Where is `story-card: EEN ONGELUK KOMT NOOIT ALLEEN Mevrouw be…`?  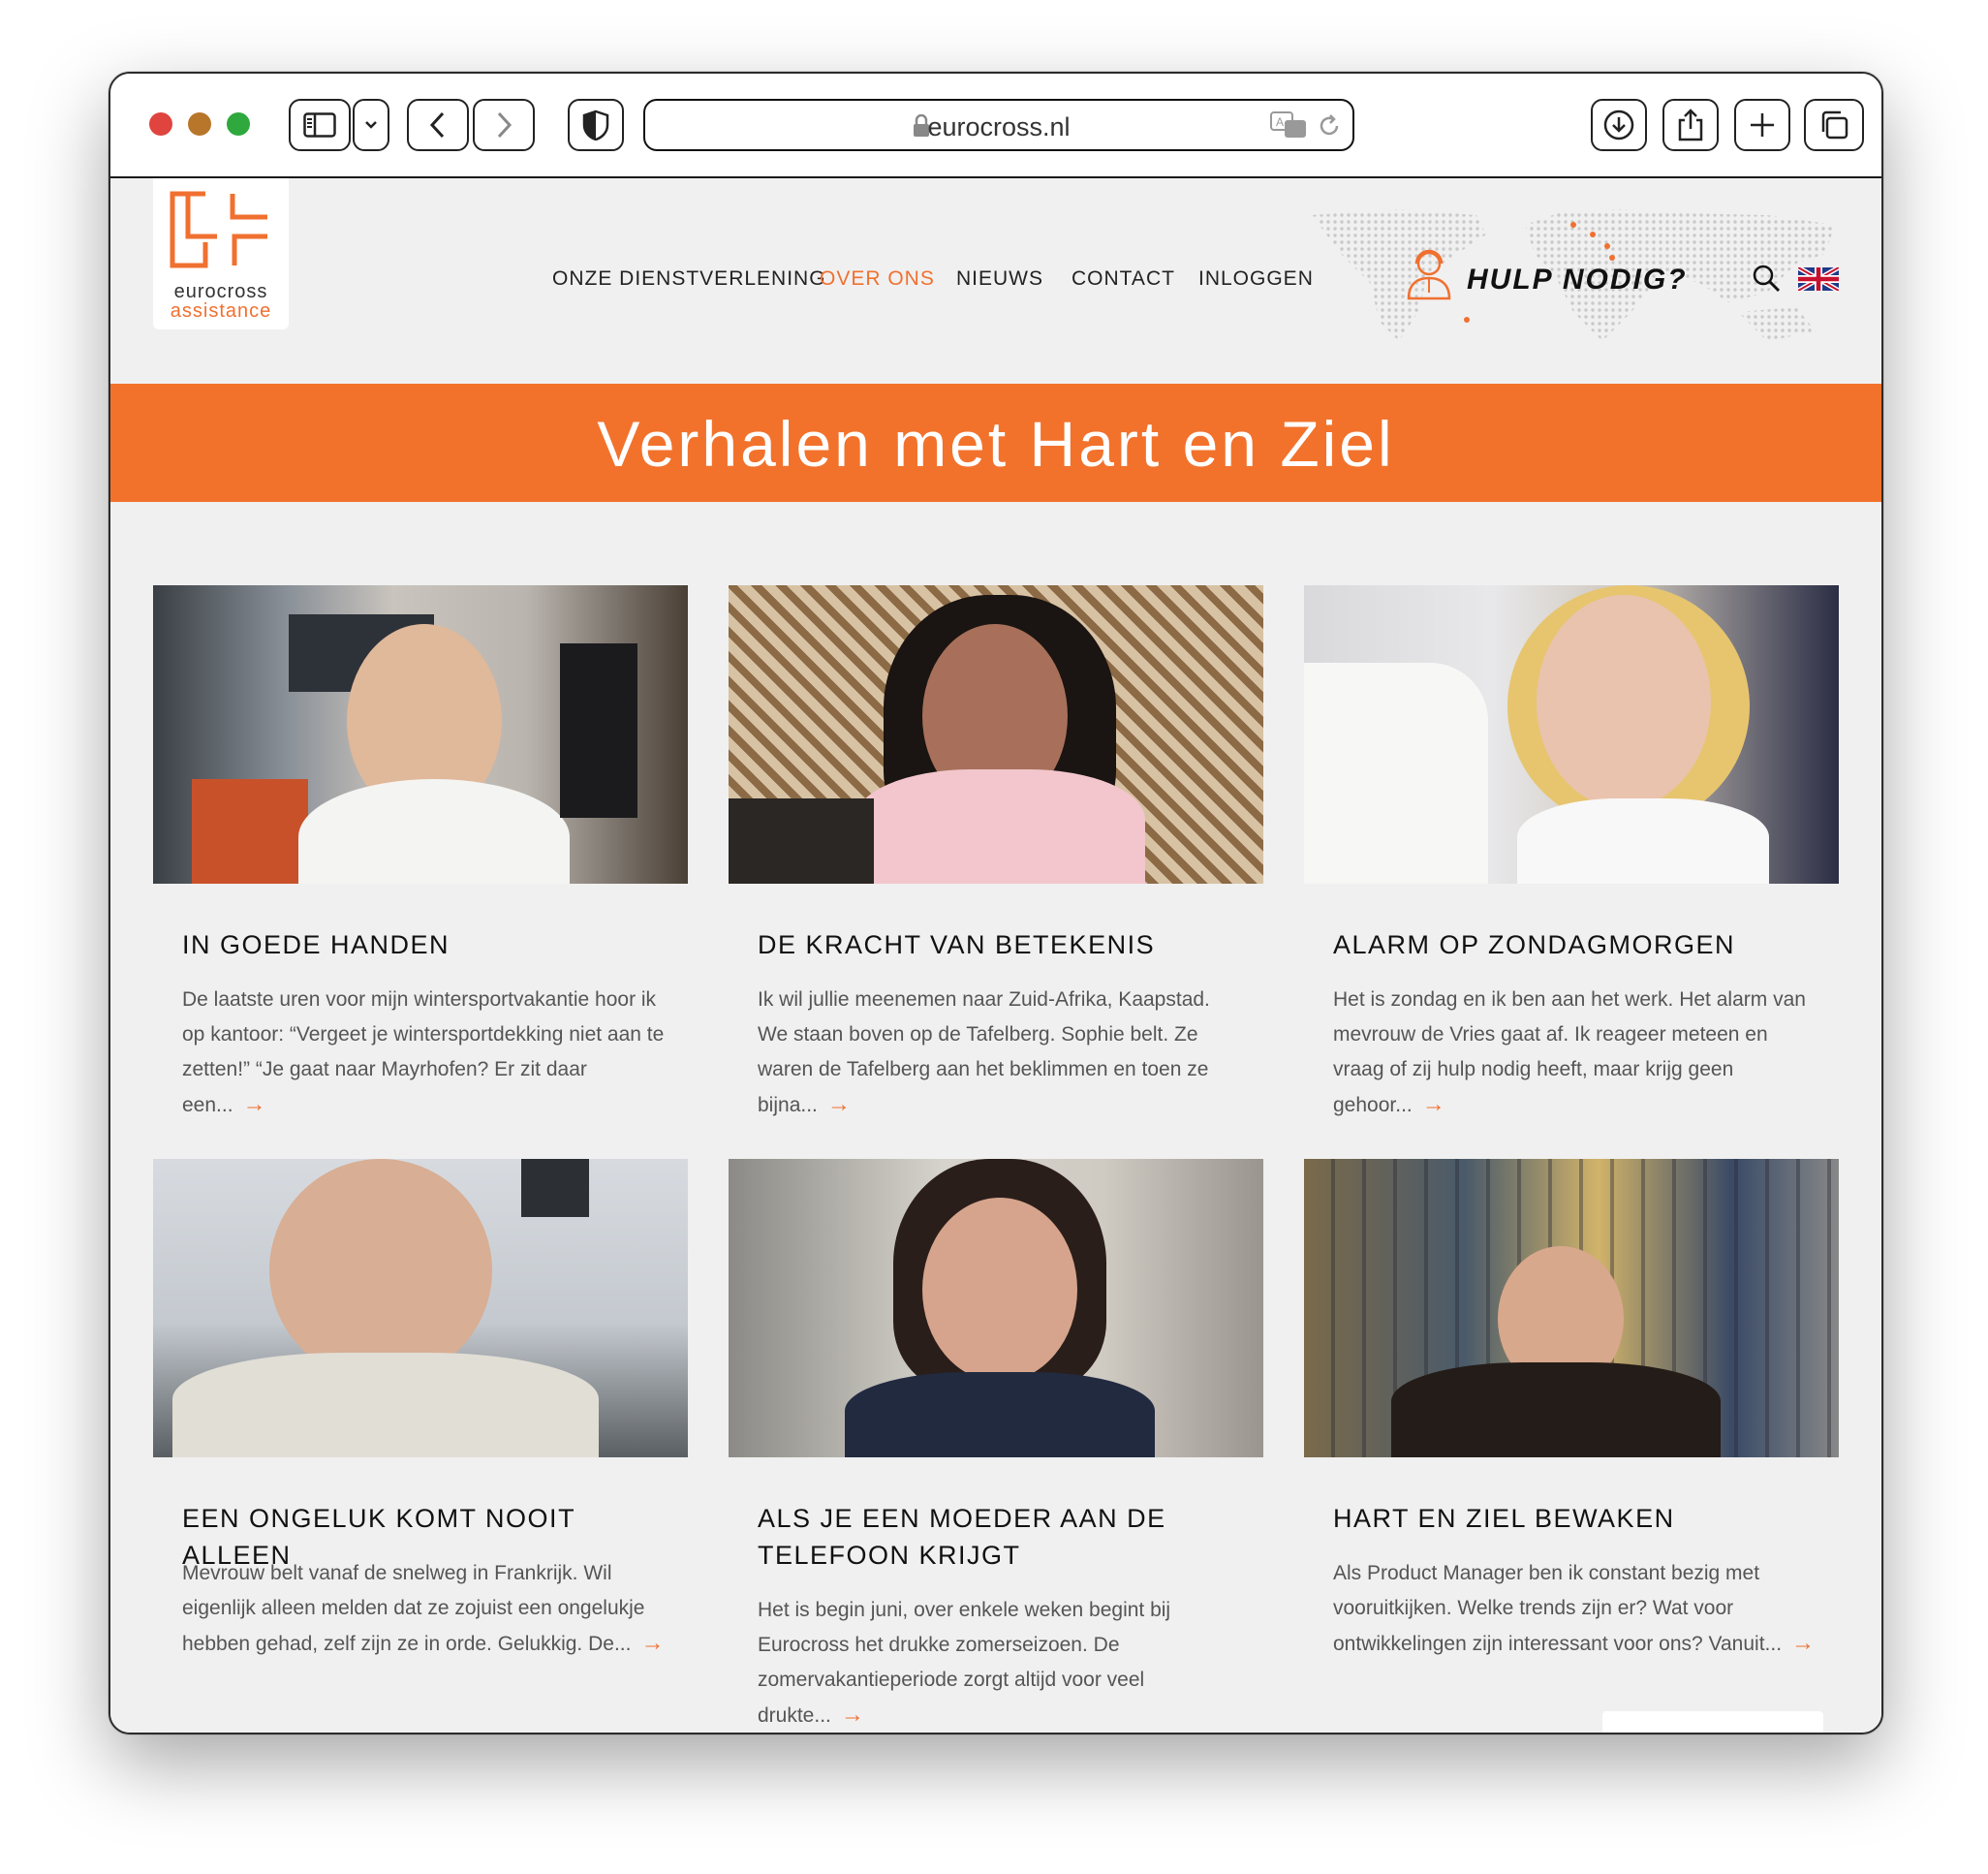
story-card: EEN ONGELUK KOMT NOOIT ALLEEN Mevrouw be… is located at coordinates (420, 1430).